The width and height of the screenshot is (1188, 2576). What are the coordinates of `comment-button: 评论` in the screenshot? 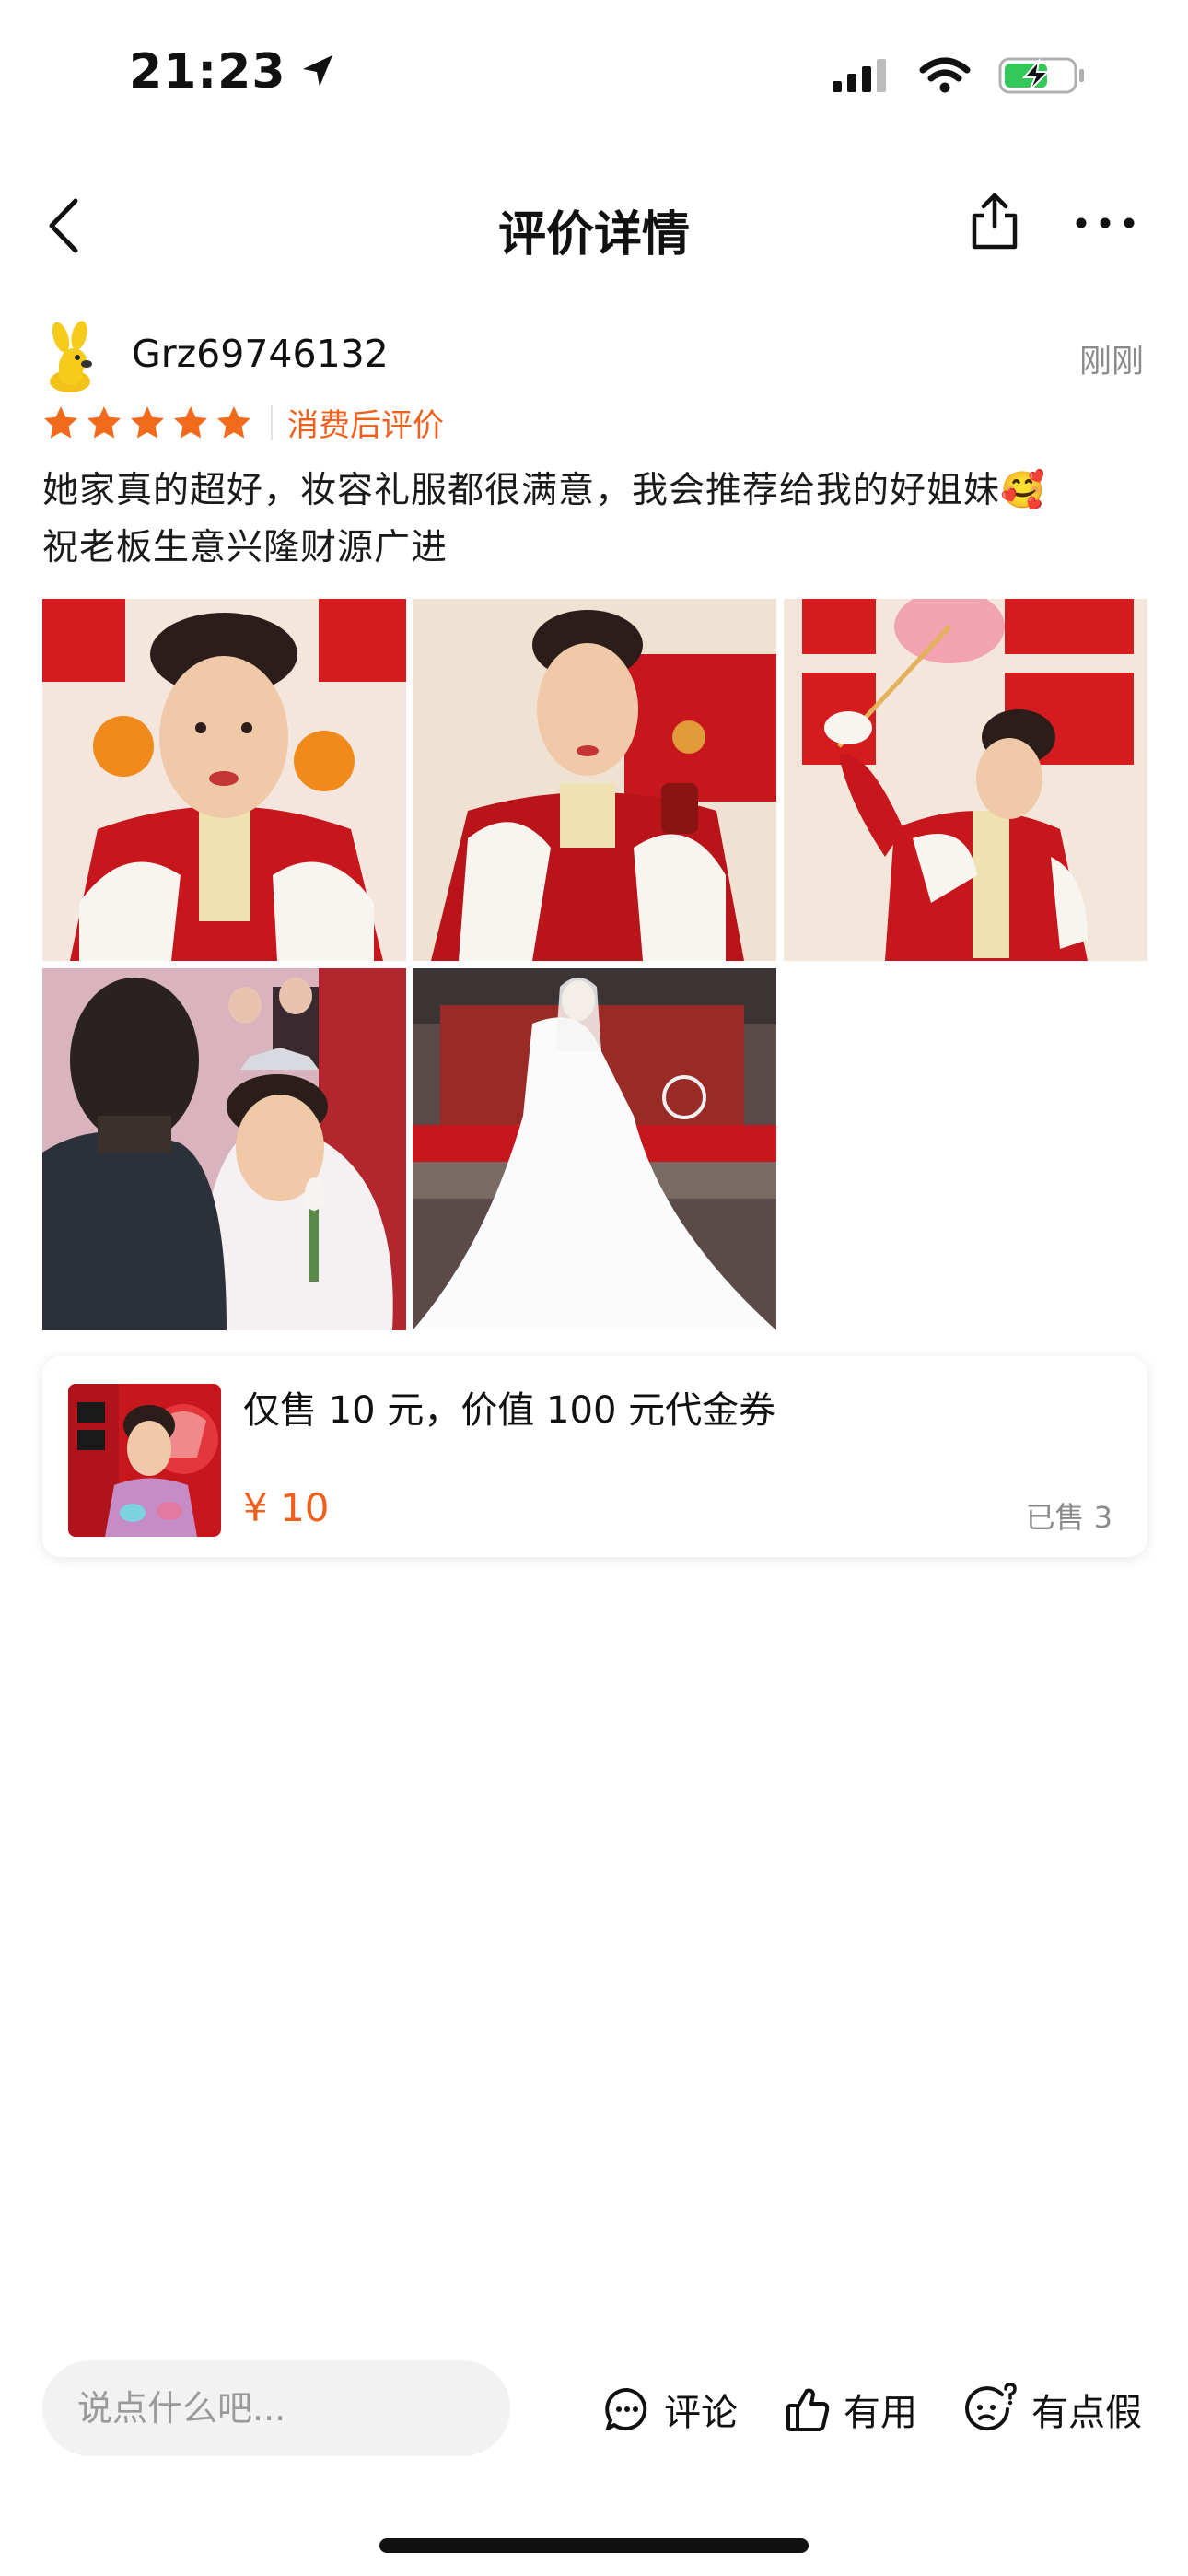 It's located at (671, 2409).